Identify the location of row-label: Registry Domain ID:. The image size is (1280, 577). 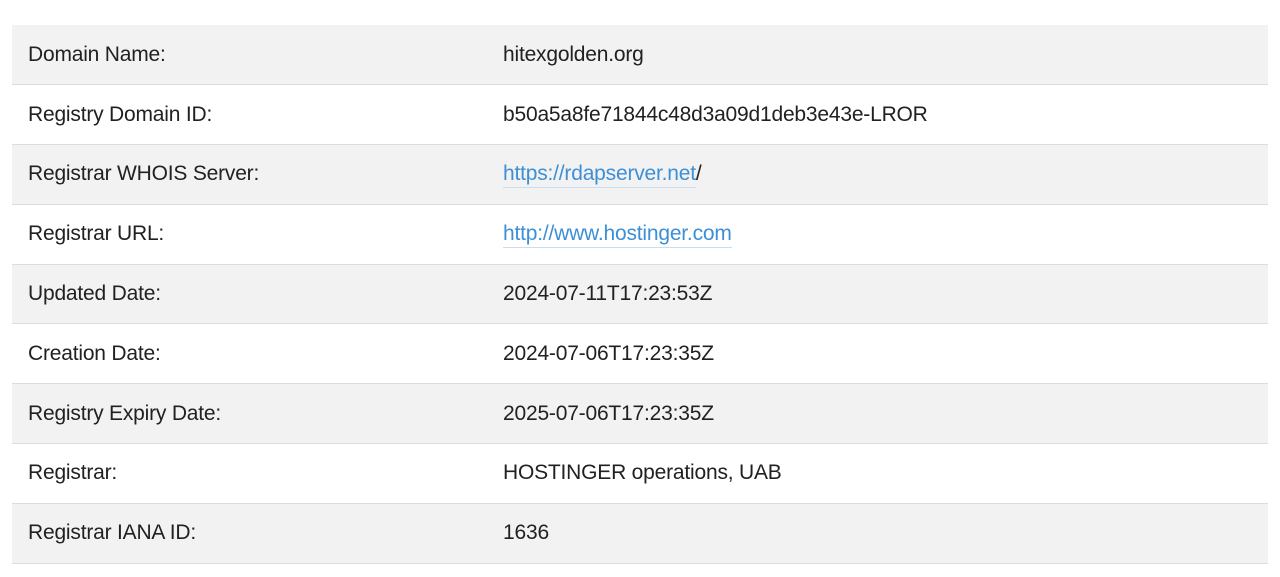
(120, 114).